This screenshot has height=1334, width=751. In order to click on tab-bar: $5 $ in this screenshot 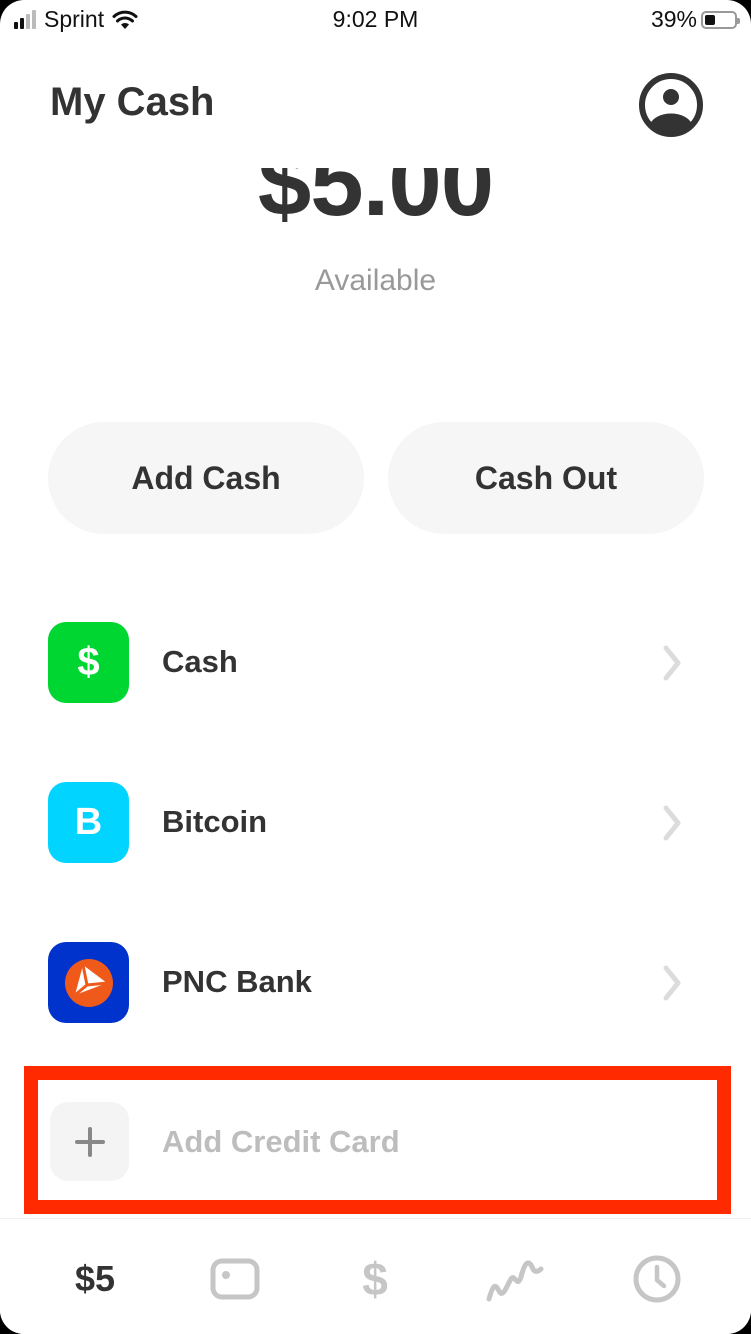, I will do `click(375, 1276)`.